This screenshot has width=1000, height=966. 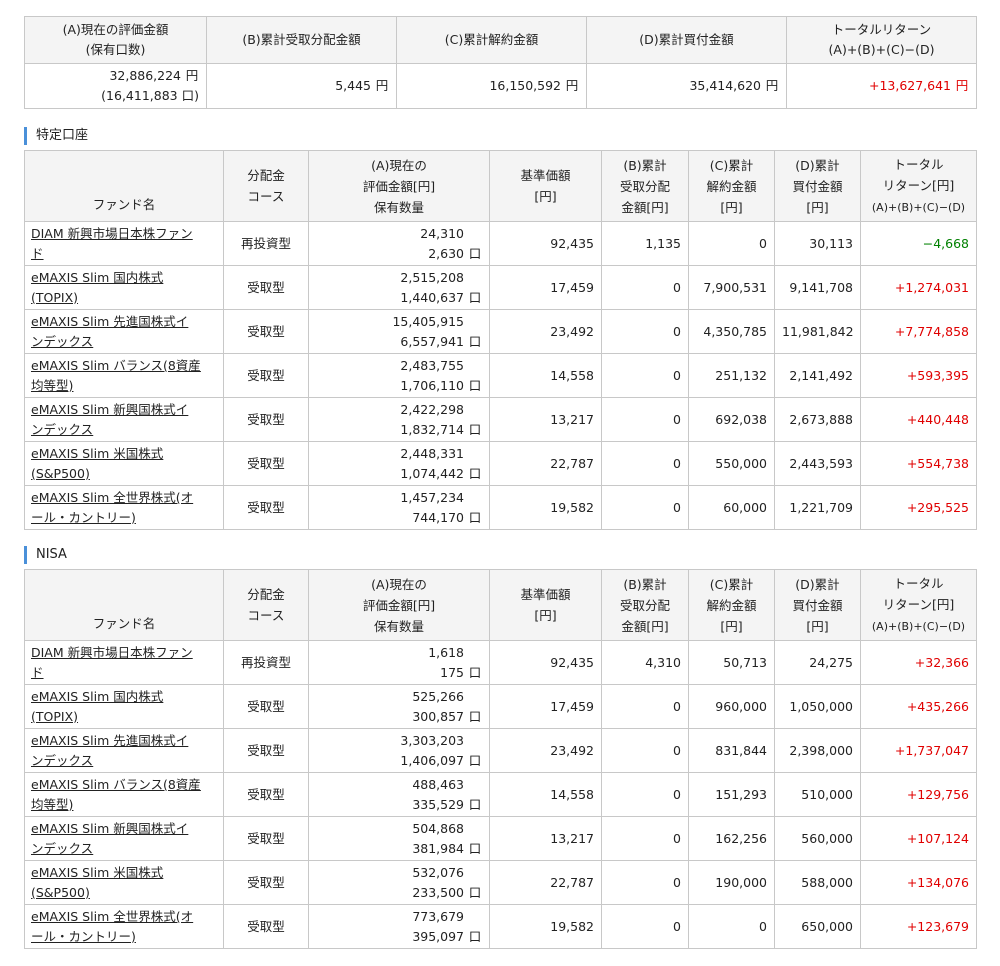 I want to click on fund-buy: 560,000, so click(x=817, y=838).